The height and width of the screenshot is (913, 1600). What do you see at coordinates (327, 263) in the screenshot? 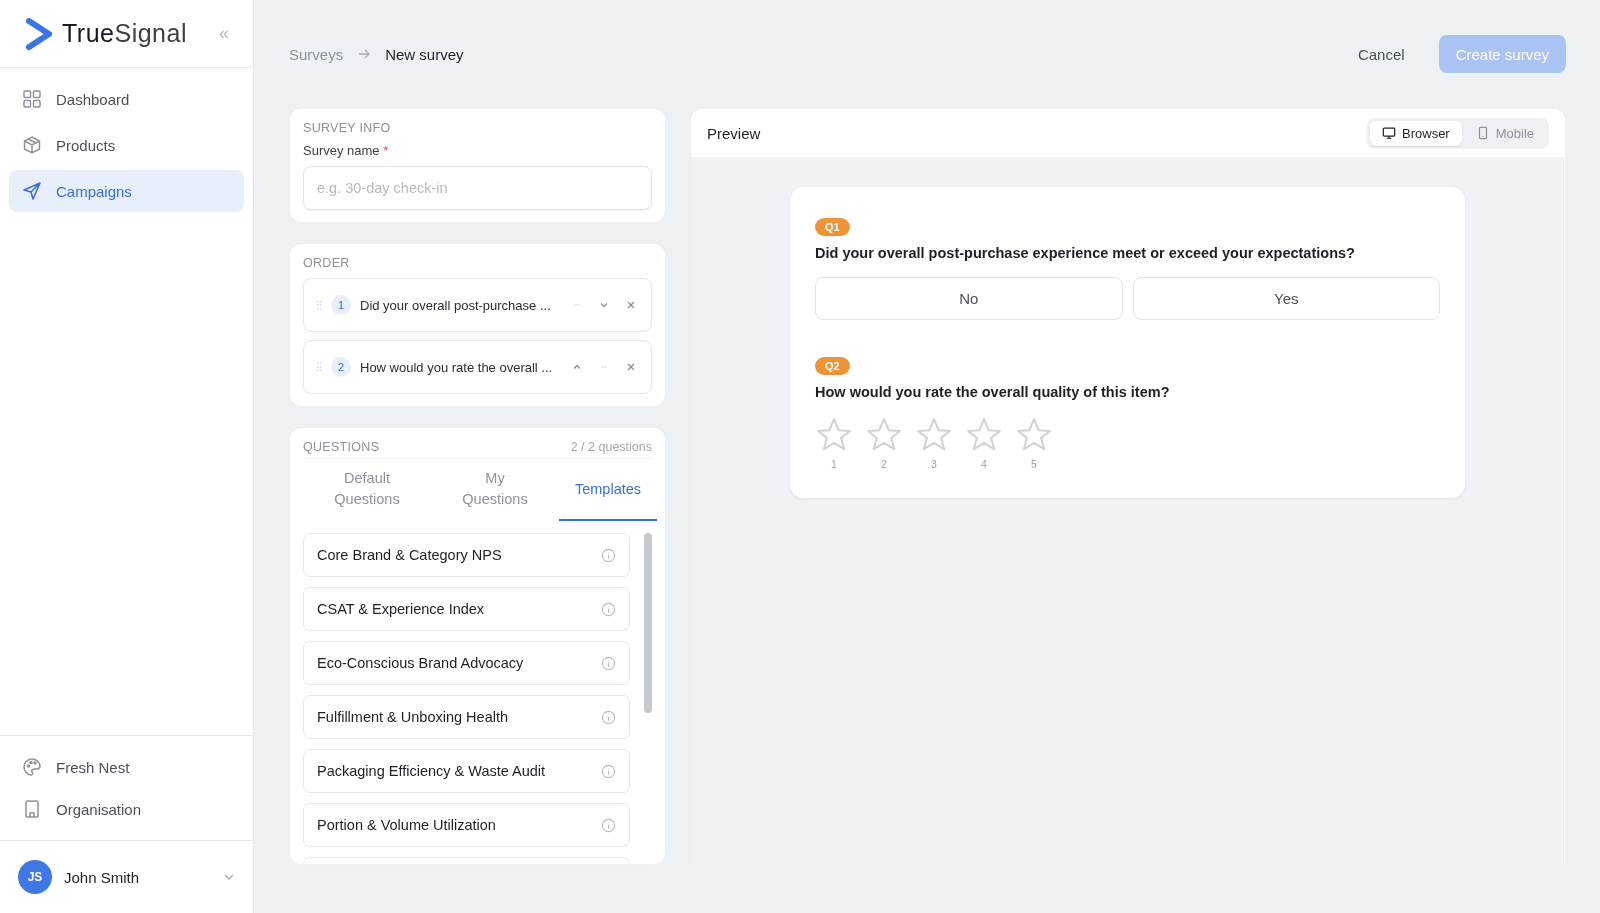
I see `section-heading: ORDER` at bounding box center [327, 263].